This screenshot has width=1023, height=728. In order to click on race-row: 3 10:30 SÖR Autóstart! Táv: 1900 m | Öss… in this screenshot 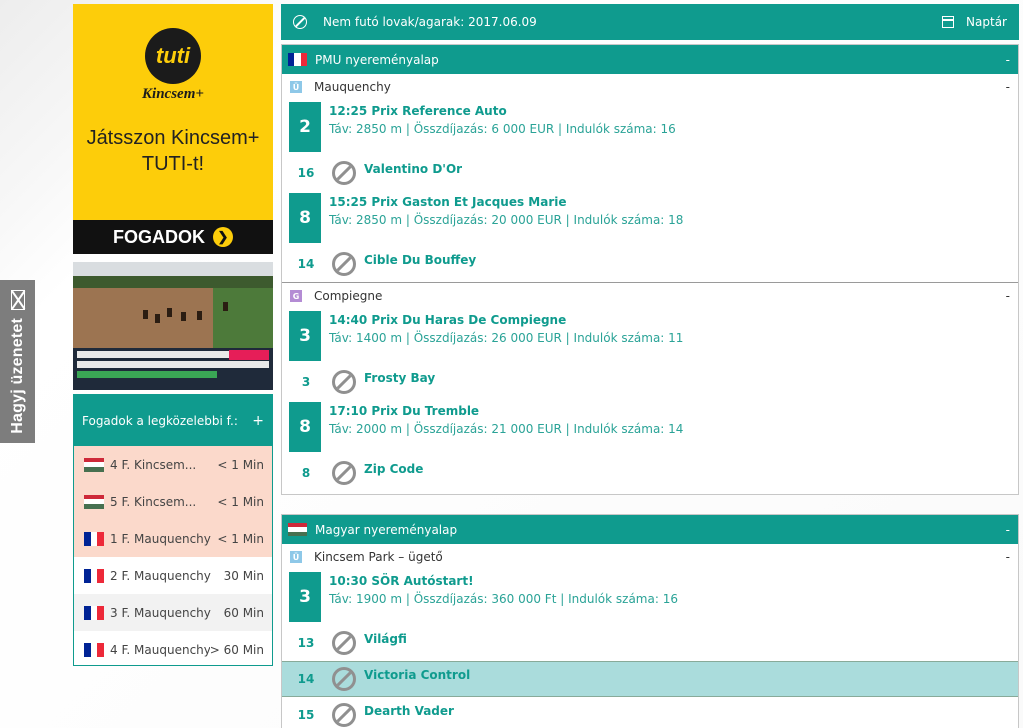, I will do `click(650, 597)`.